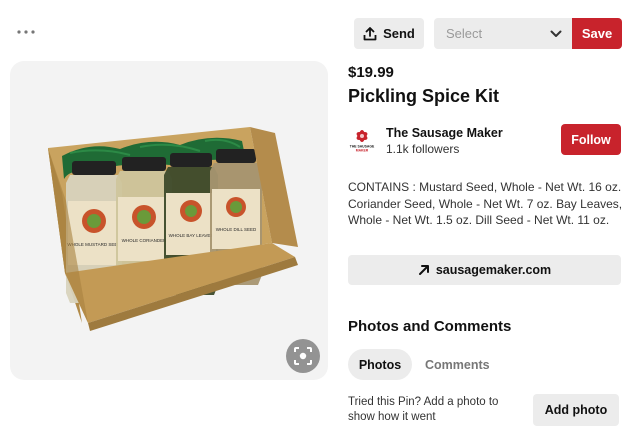 The height and width of the screenshot is (445, 640). Describe the element at coordinates (576, 410) in the screenshot. I see `add-photo-button: Add photo` at that location.